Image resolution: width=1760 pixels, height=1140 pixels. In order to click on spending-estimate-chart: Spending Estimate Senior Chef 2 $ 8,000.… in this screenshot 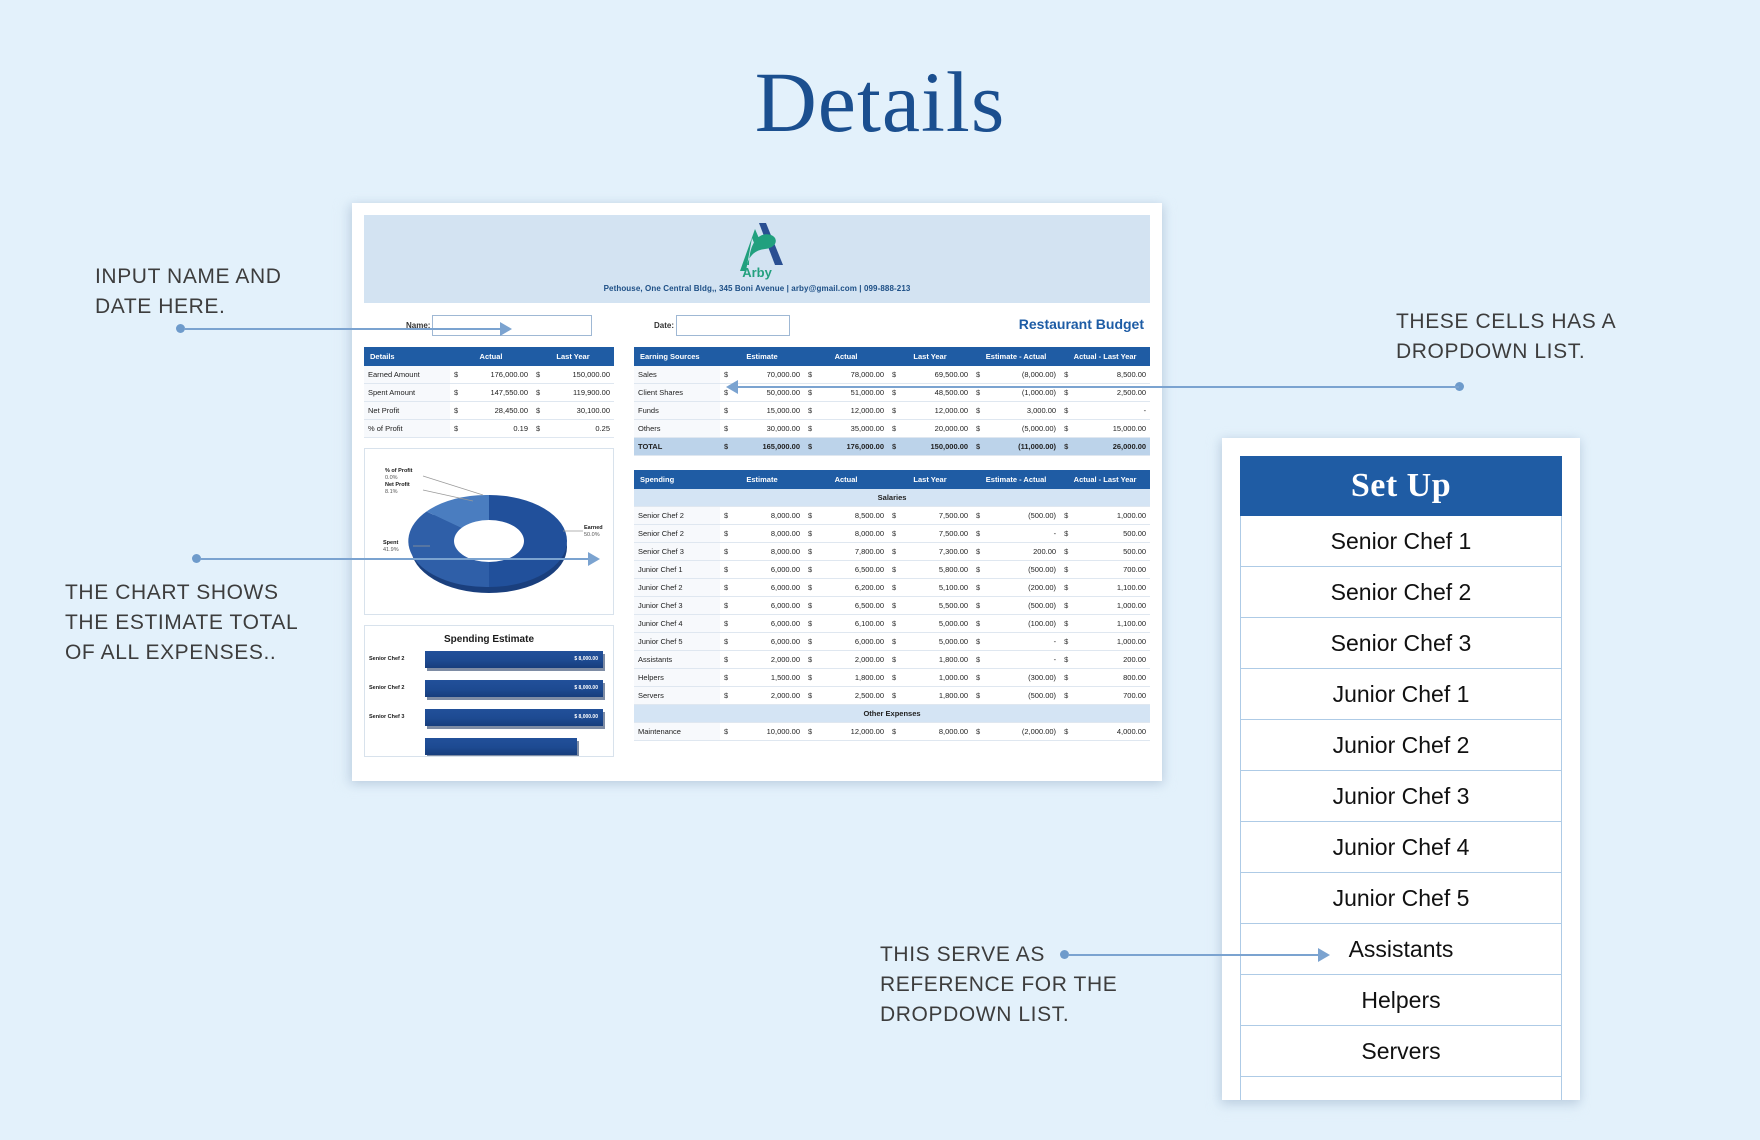, I will do `click(489, 691)`.